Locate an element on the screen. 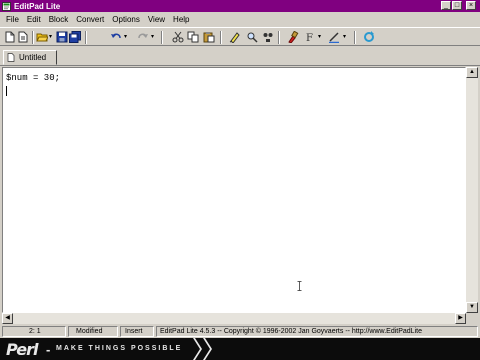 The image size is (480, 360). scroll-right-button: ▶ is located at coordinates (460, 318).